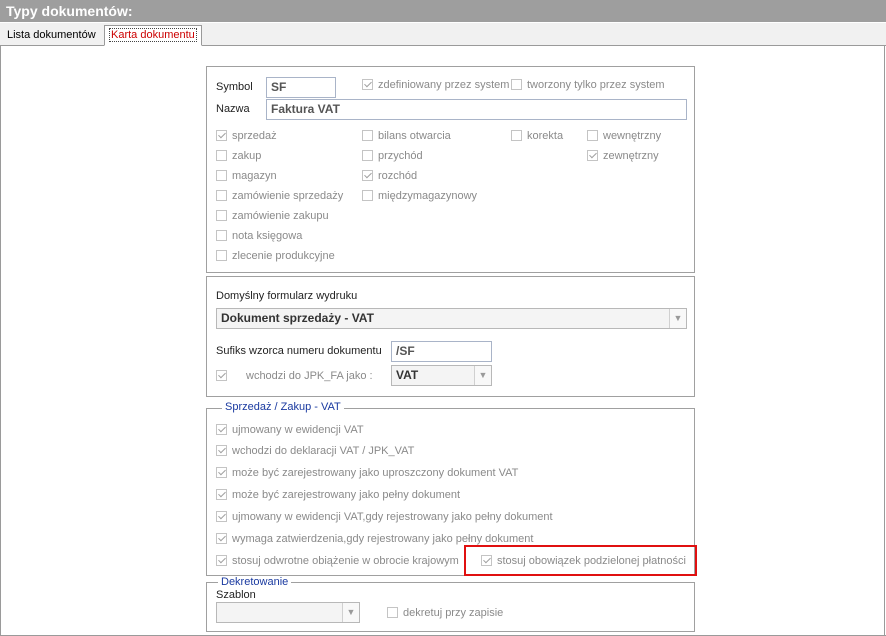 This screenshot has width=886, height=636. What do you see at coordinates (631, 156) in the screenshot?
I see `zewnetrzny-label: zewnętrzny` at bounding box center [631, 156].